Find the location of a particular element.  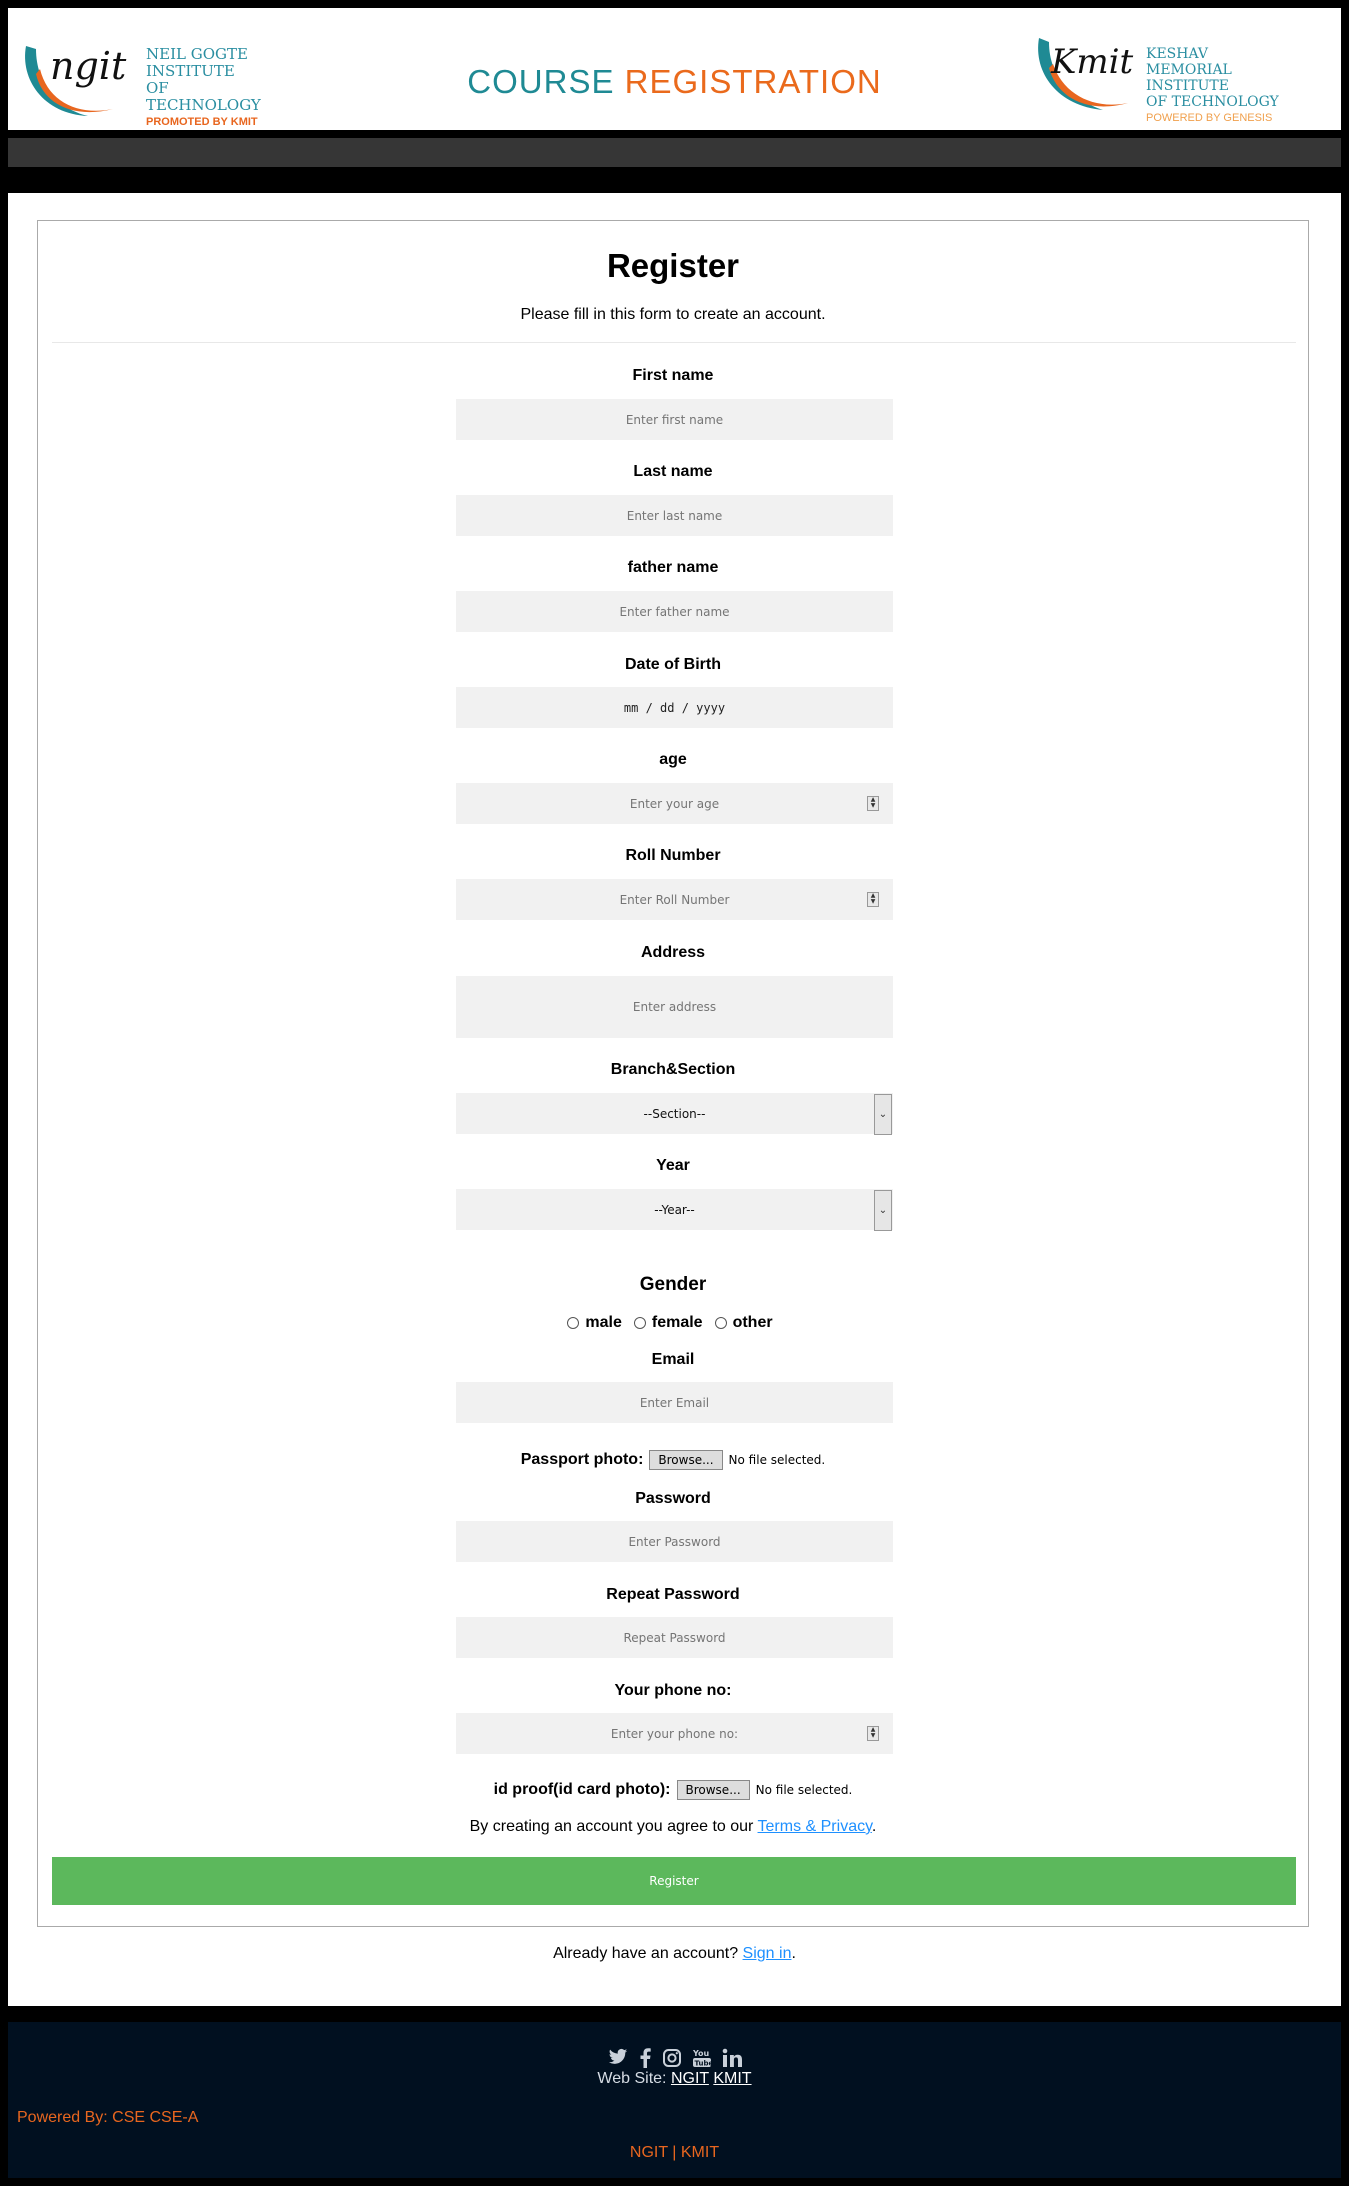

branch-label: Branch&Section is located at coordinates (673, 1069).